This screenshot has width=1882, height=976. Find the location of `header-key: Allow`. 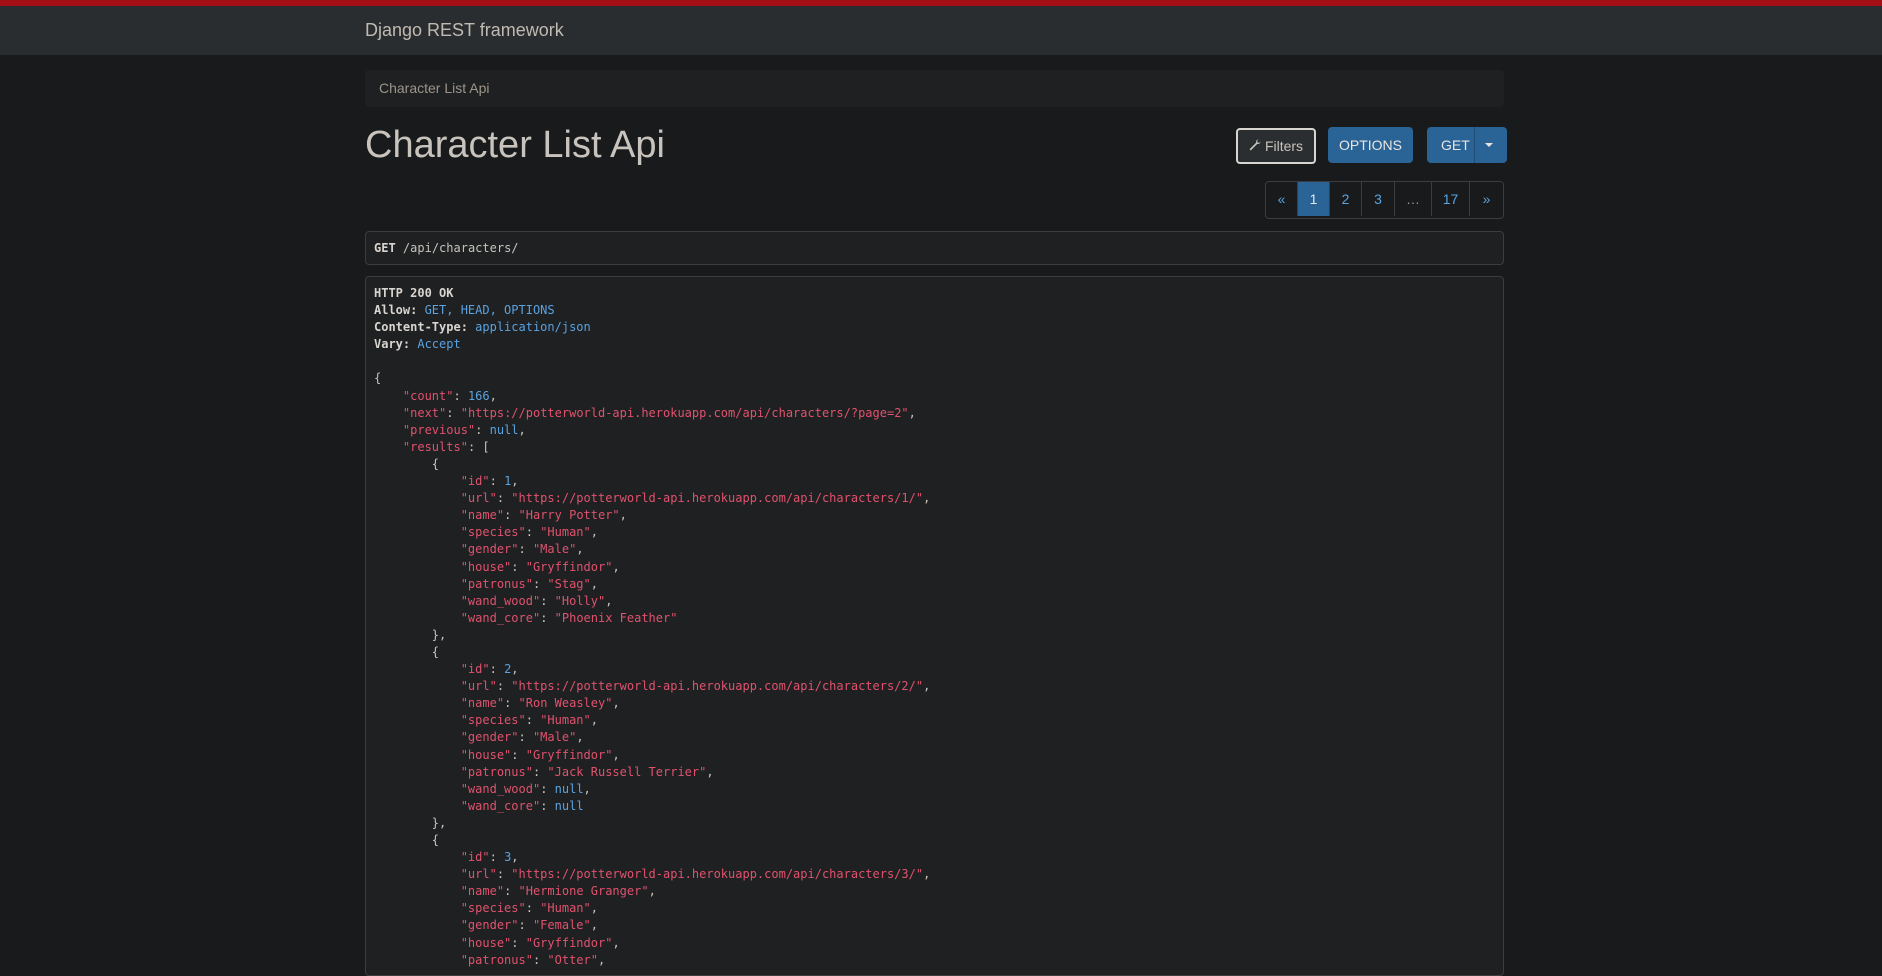

header-key: Allow is located at coordinates (392, 310).